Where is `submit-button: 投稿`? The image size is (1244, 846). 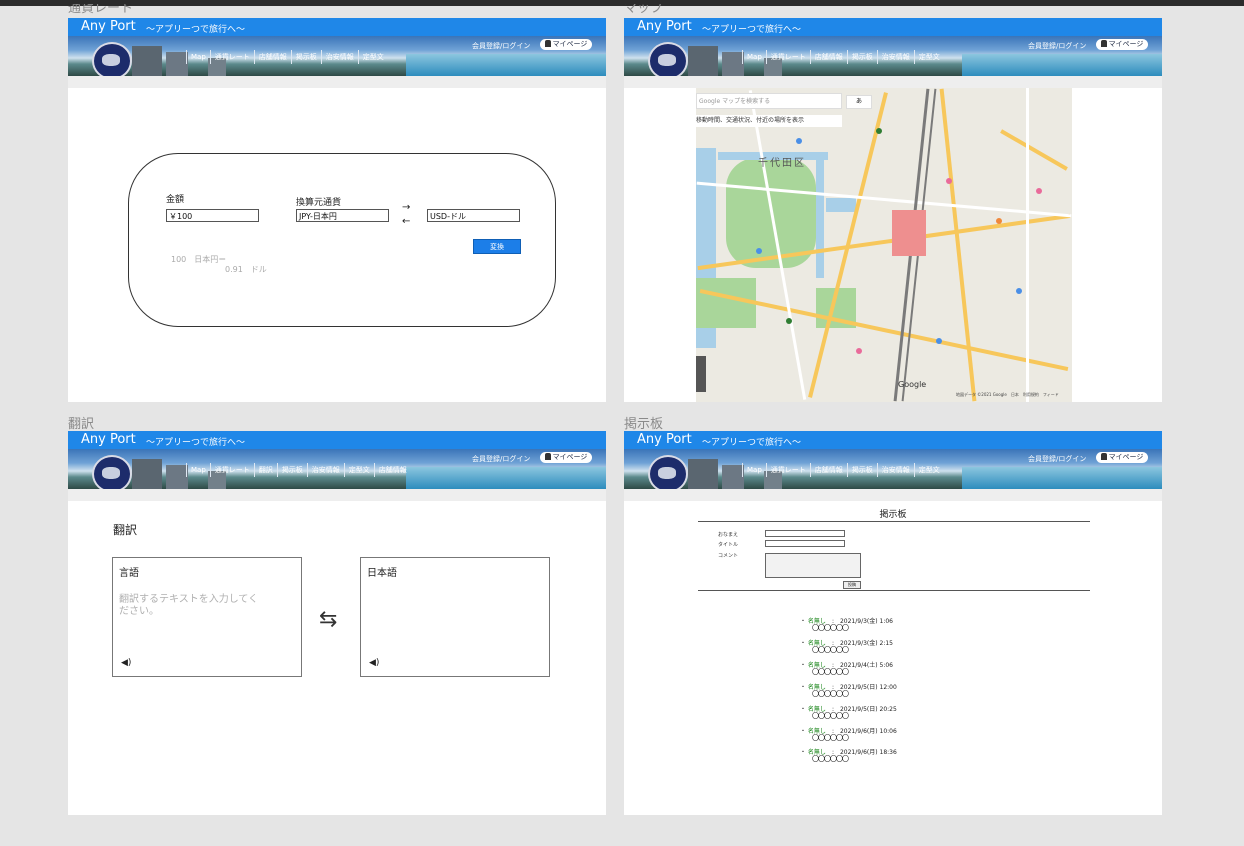
submit-button: 投稿 is located at coordinates (852, 585).